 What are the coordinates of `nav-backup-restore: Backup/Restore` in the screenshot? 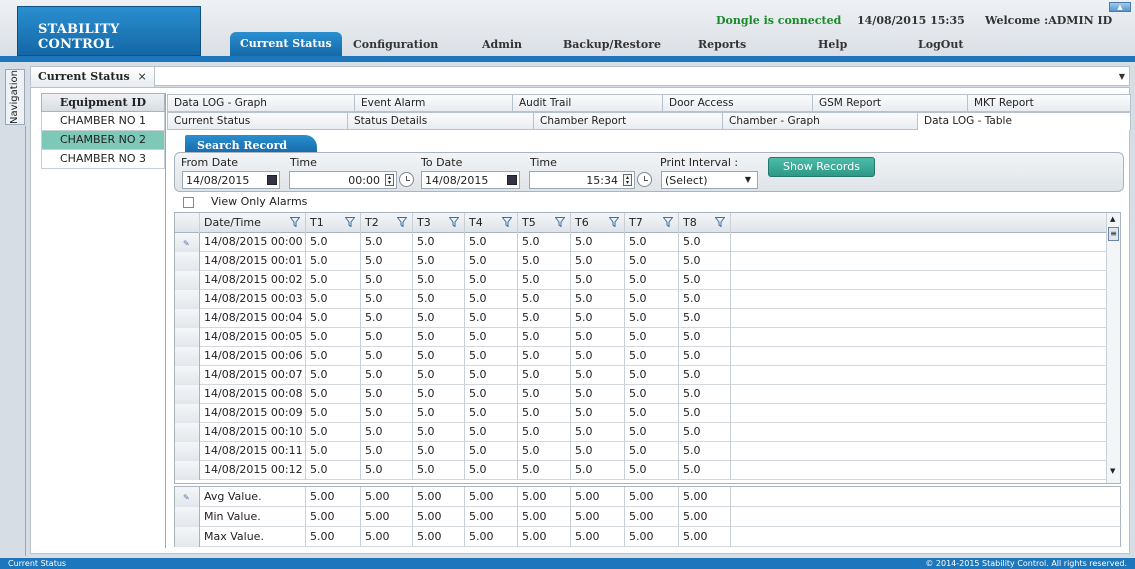 It's located at (612, 44).